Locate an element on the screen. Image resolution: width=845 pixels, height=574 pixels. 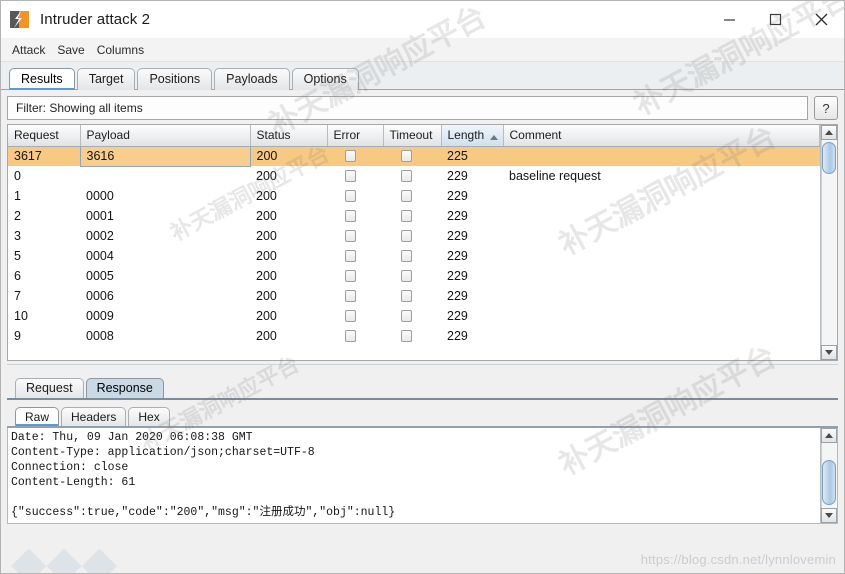
scroll-up-arrow-icon is located at coordinates (829, 132).